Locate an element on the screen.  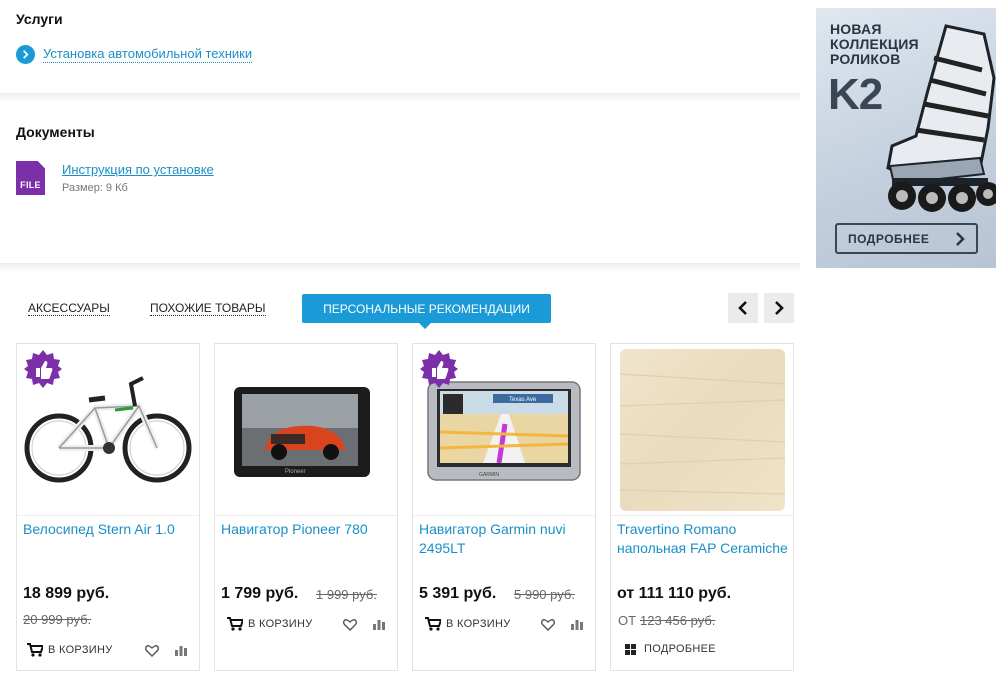
banner-brand: K2 is located at coordinates (855, 94).